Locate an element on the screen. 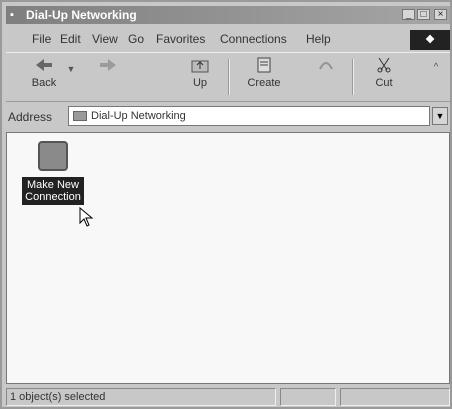  item-label: Make New Connection is located at coordinates (53, 191).